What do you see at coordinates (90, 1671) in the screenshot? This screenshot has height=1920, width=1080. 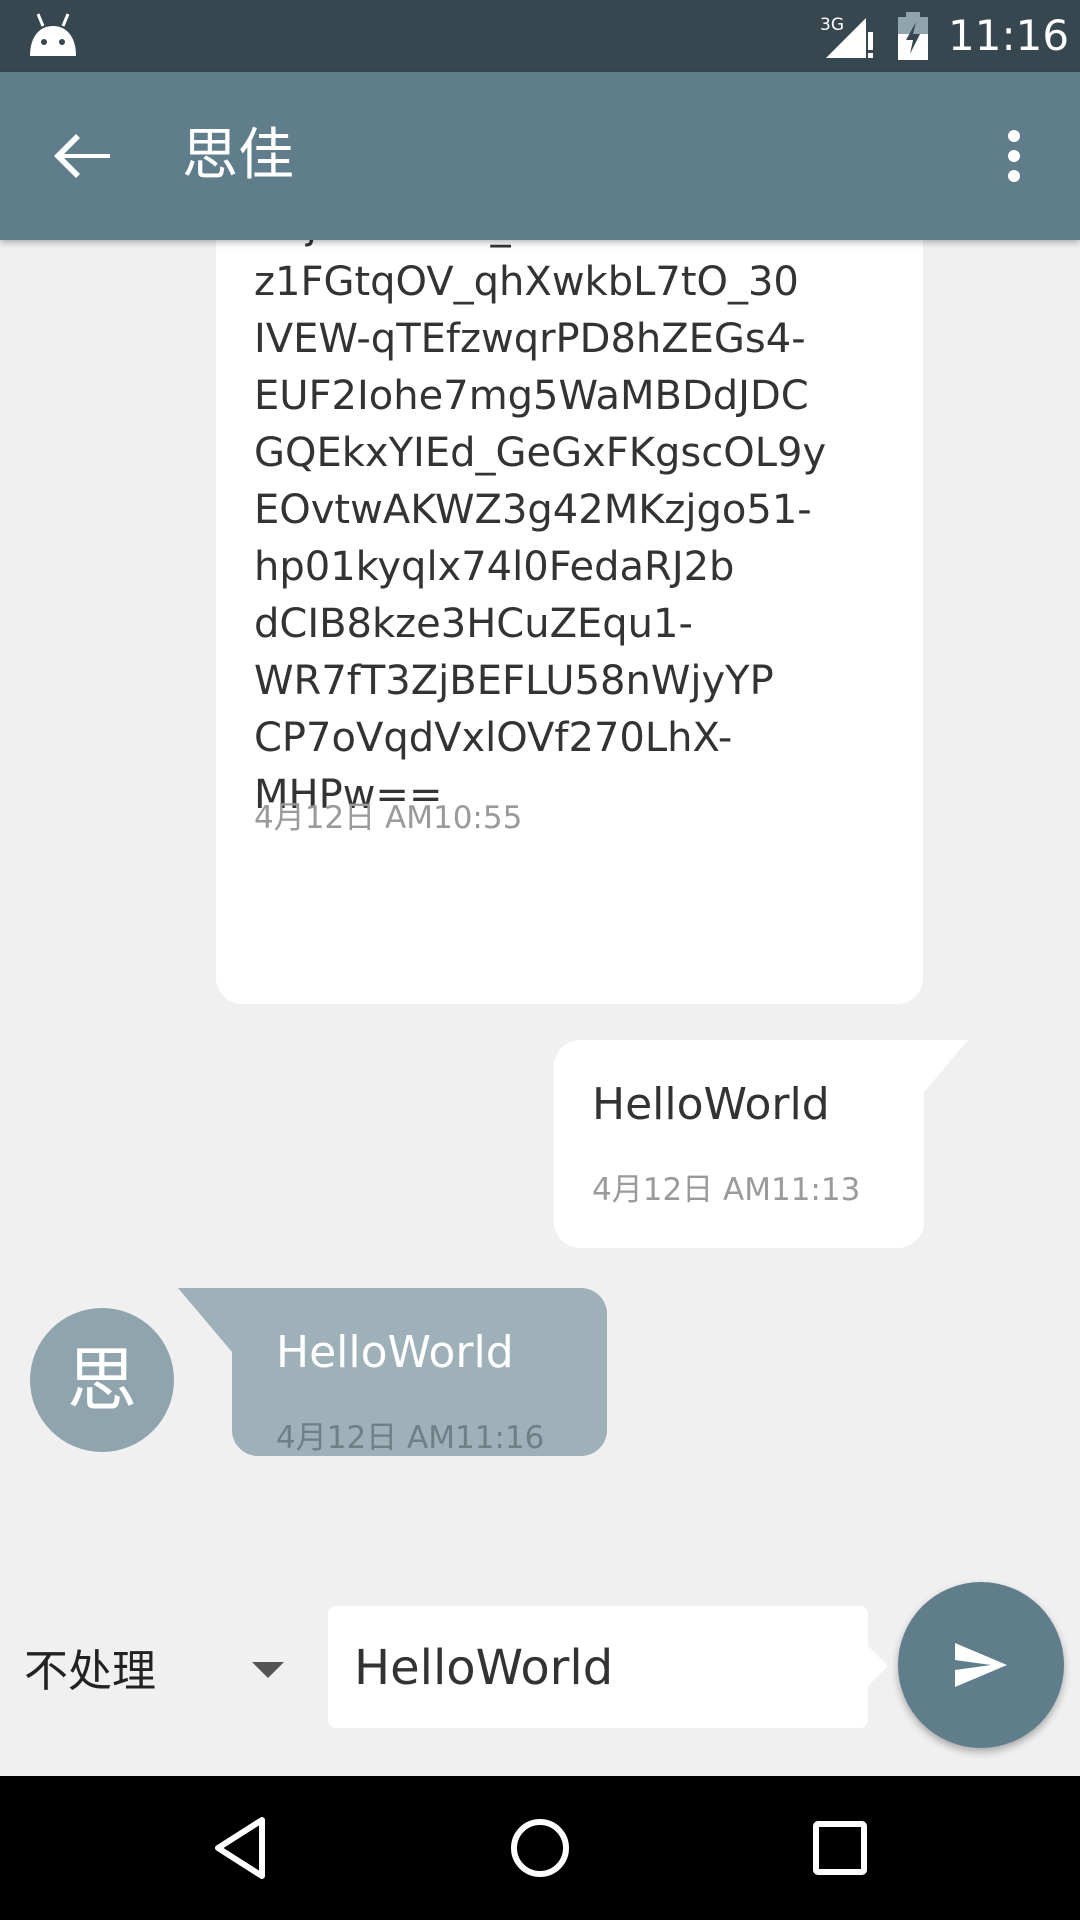 I see `mode-label: 不处理` at bounding box center [90, 1671].